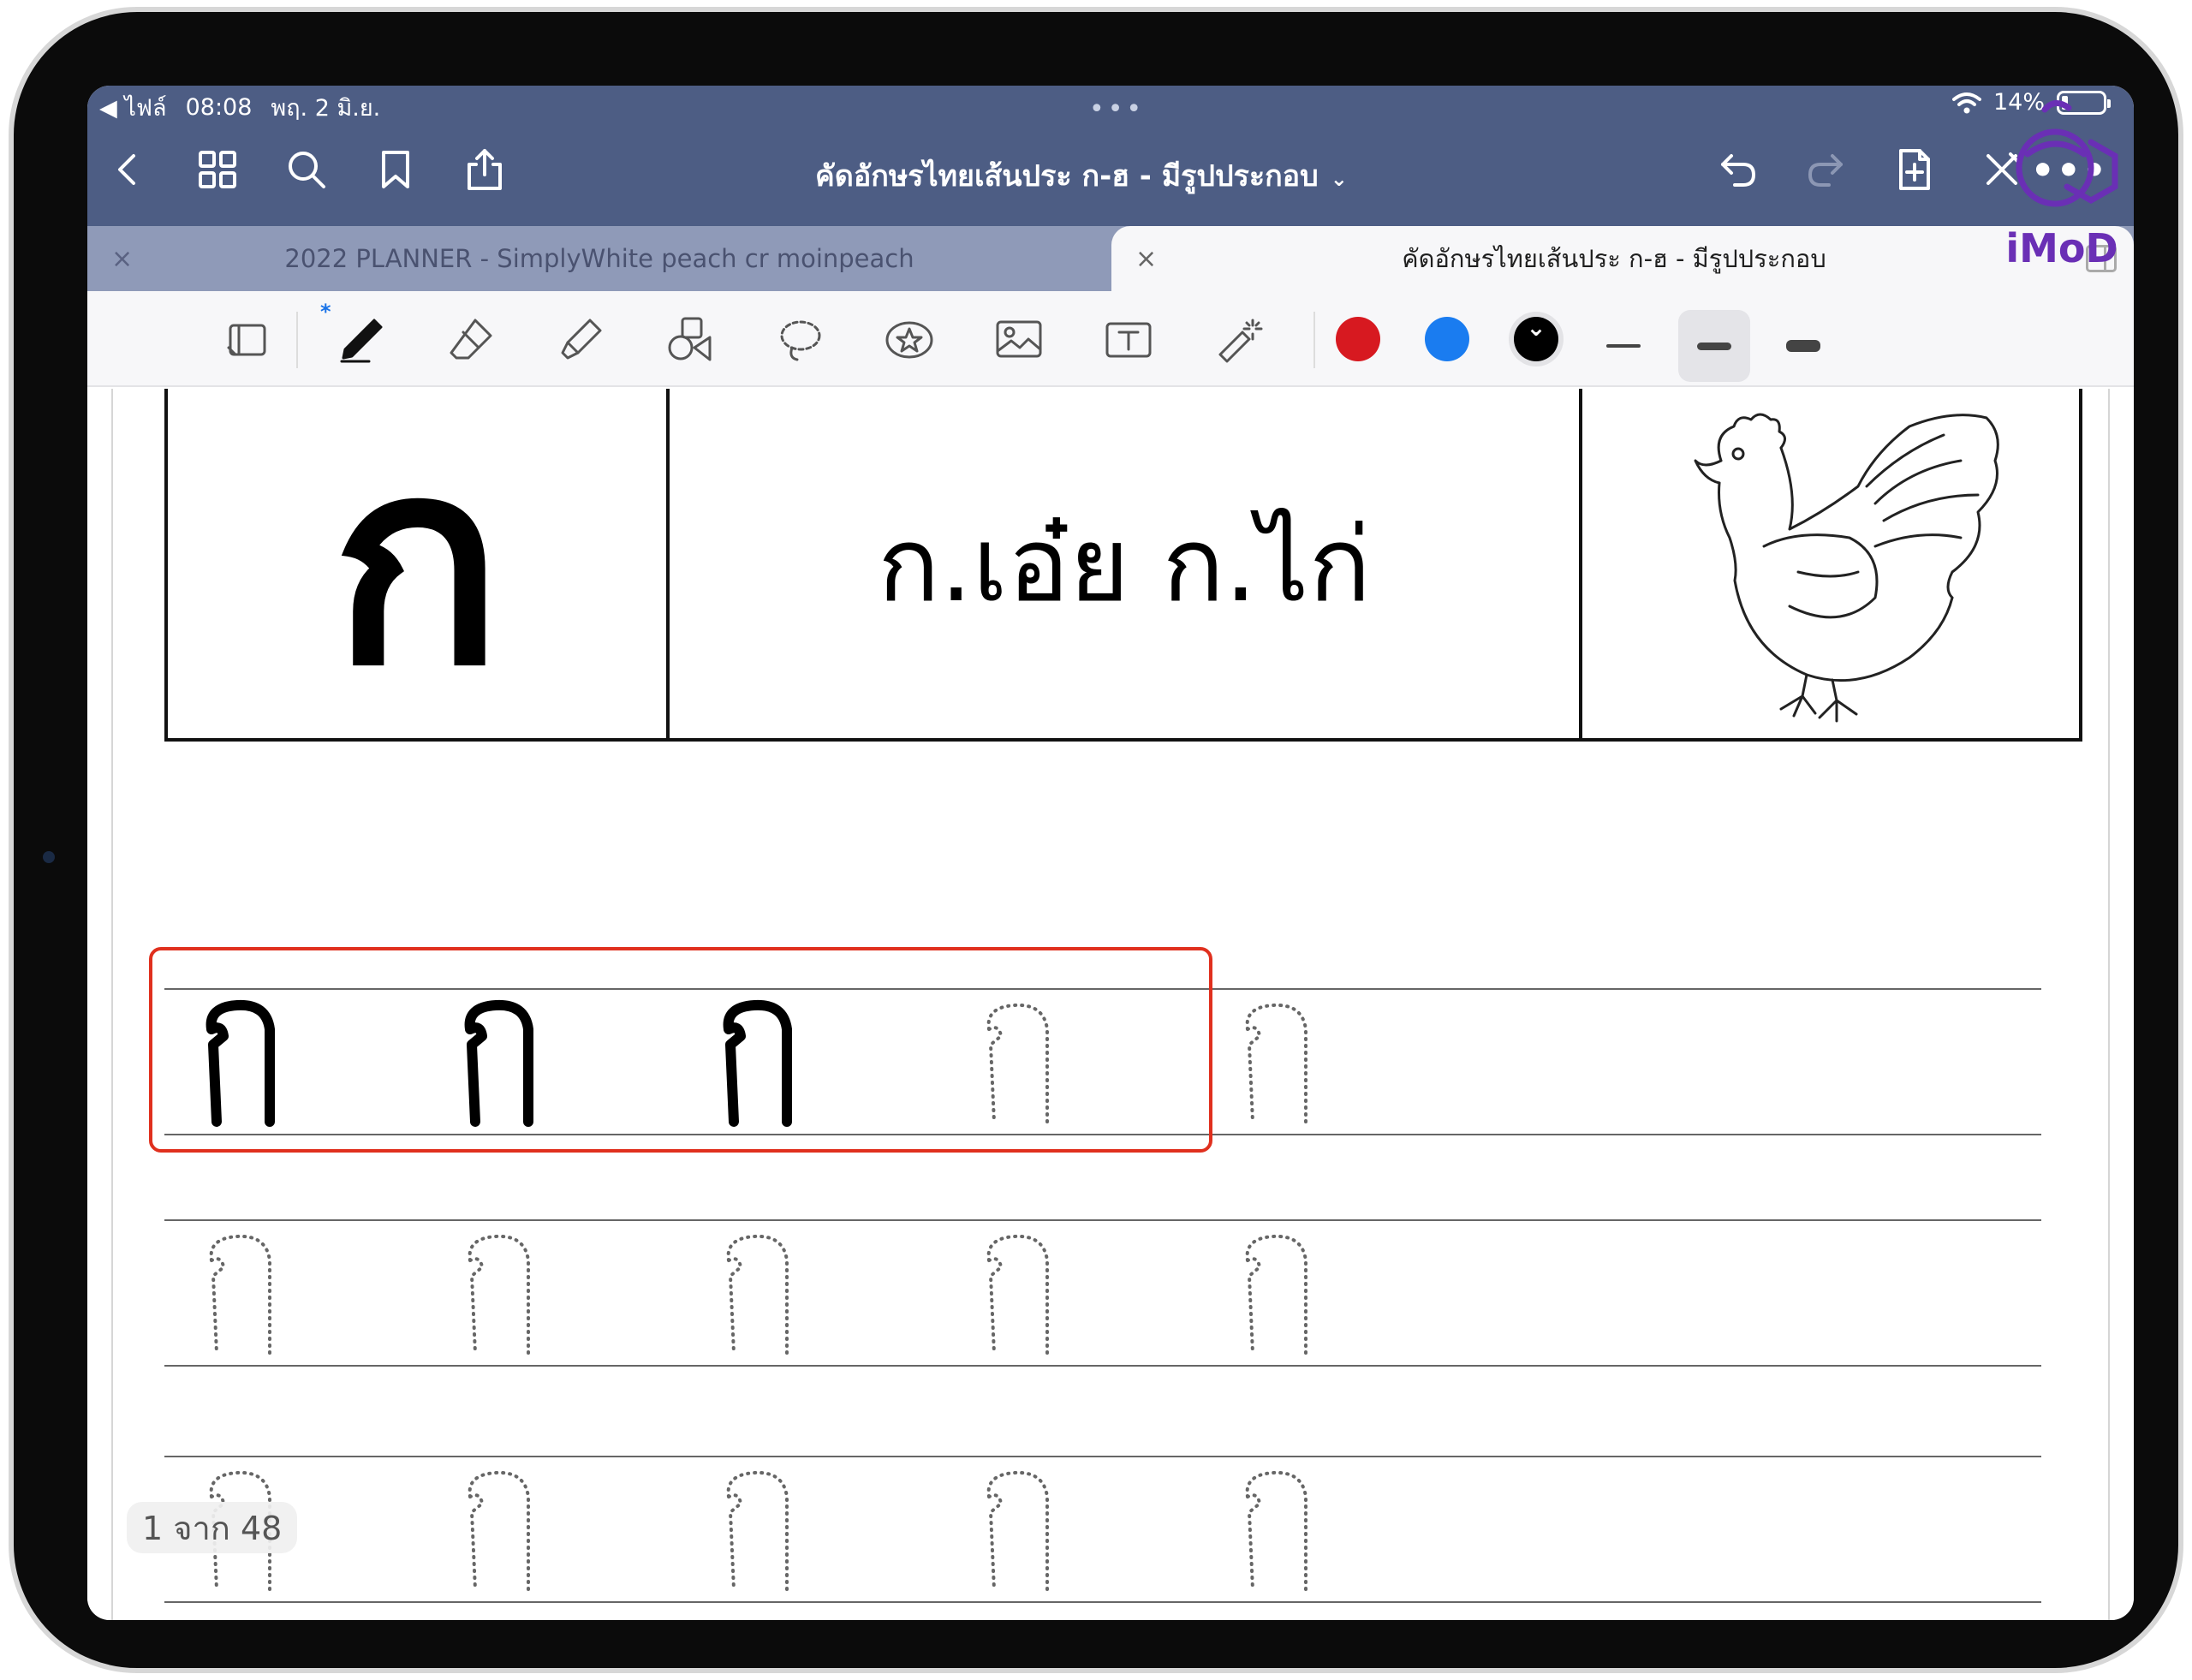 This screenshot has height=1680, width=2192. I want to click on page-mode-icon, so click(246, 340).